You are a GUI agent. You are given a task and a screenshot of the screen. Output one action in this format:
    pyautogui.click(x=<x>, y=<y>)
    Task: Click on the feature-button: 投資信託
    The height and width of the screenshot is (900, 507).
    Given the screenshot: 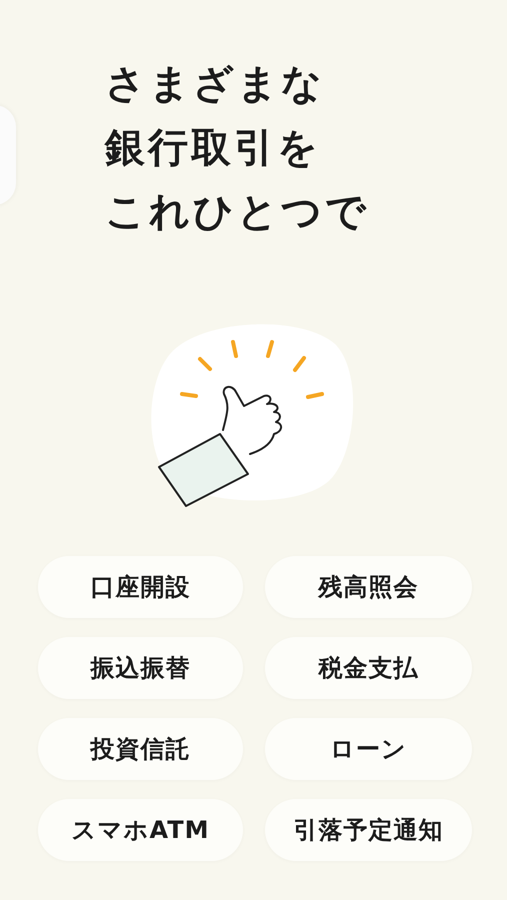 What is the action you would take?
    pyautogui.click(x=140, y=749)
    